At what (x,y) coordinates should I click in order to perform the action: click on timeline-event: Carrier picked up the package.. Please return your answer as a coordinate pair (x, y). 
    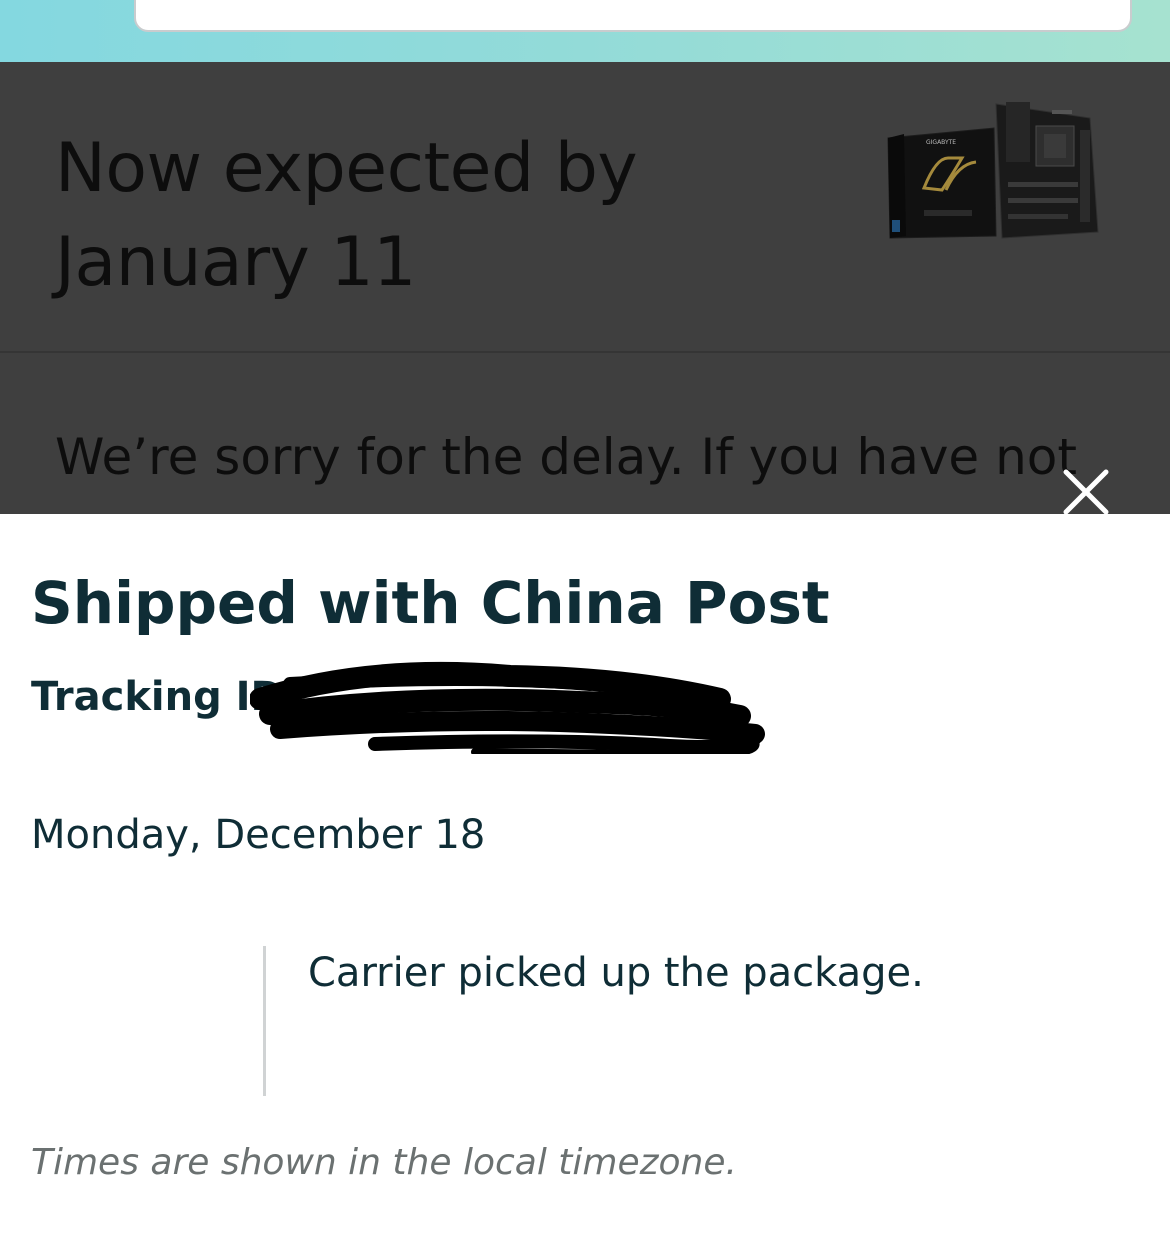
    Looking at the image, I should click on (616, 973).